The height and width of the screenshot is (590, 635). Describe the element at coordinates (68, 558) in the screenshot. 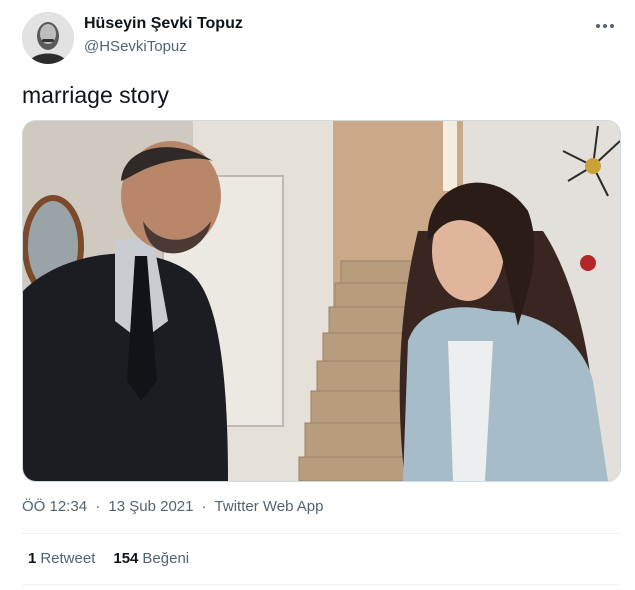

I see `retweets-label: Retweet` at that location.